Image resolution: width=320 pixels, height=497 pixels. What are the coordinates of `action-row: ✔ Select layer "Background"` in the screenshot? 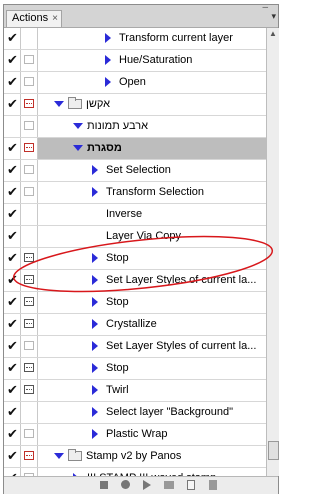 It's located at (135, 413).